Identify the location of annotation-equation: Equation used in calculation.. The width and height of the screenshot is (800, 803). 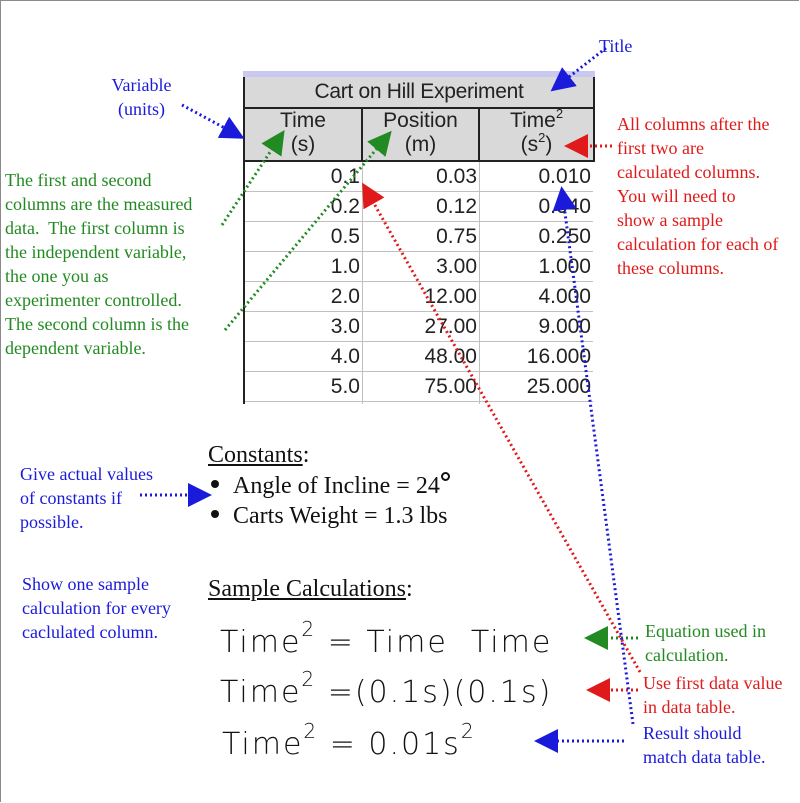
(705, 643).